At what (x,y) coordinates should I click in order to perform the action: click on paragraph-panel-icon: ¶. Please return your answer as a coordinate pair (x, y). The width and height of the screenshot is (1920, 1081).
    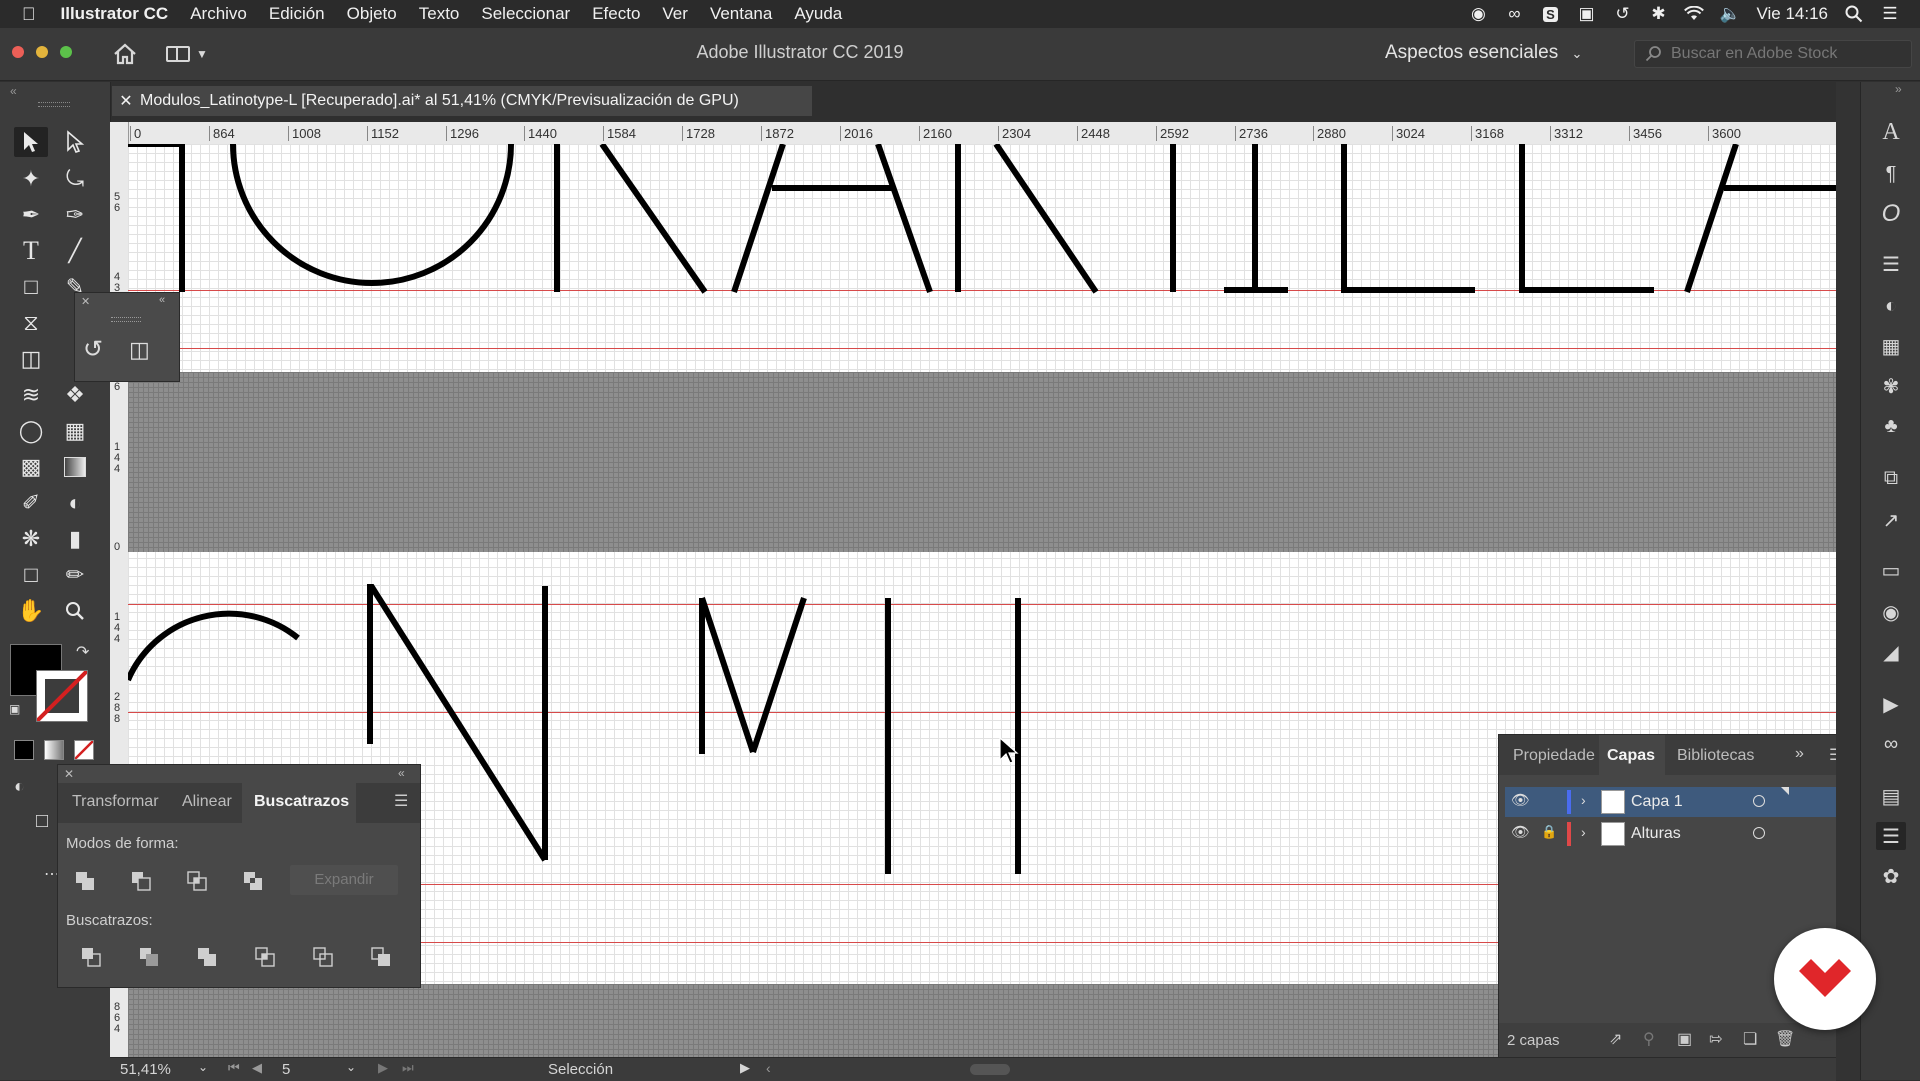
    Looking at the image, I should click on (1891, 174).